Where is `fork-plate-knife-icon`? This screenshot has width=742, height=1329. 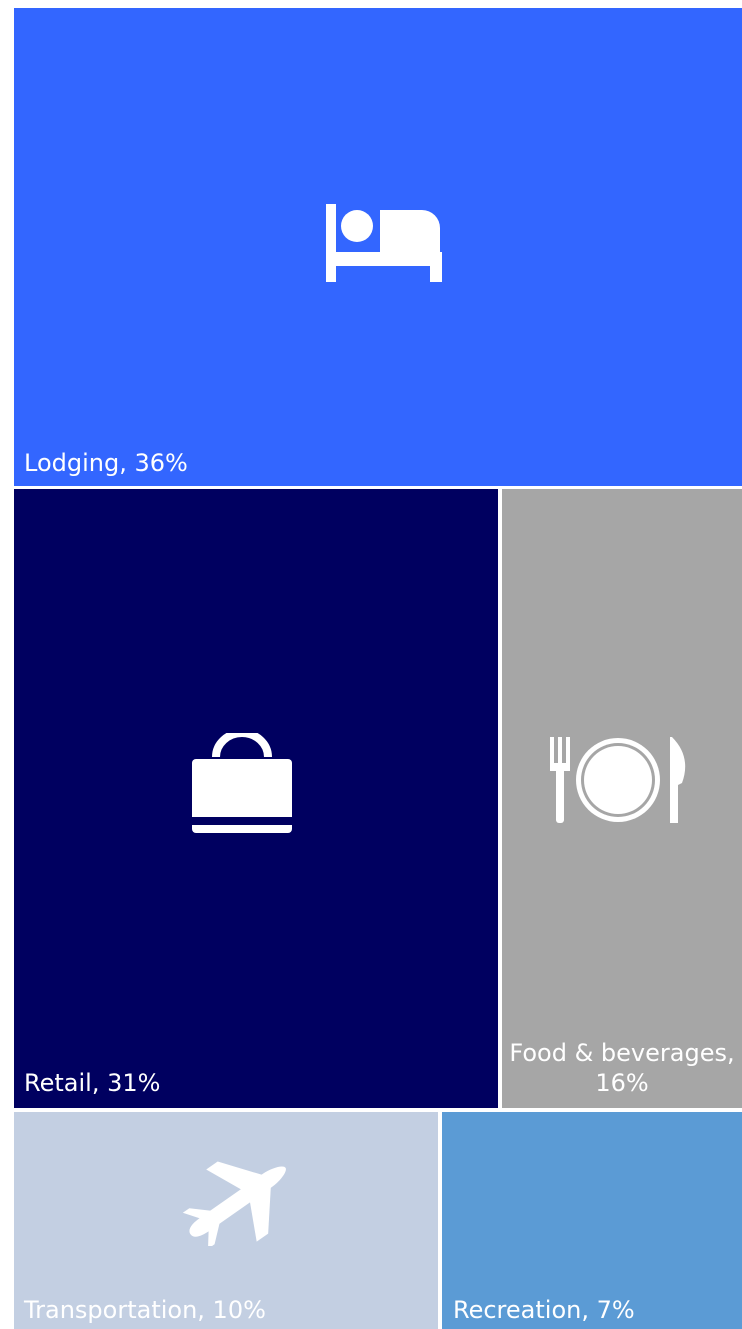 fork-plate-knife-icon is located at coordinates (618, 780).